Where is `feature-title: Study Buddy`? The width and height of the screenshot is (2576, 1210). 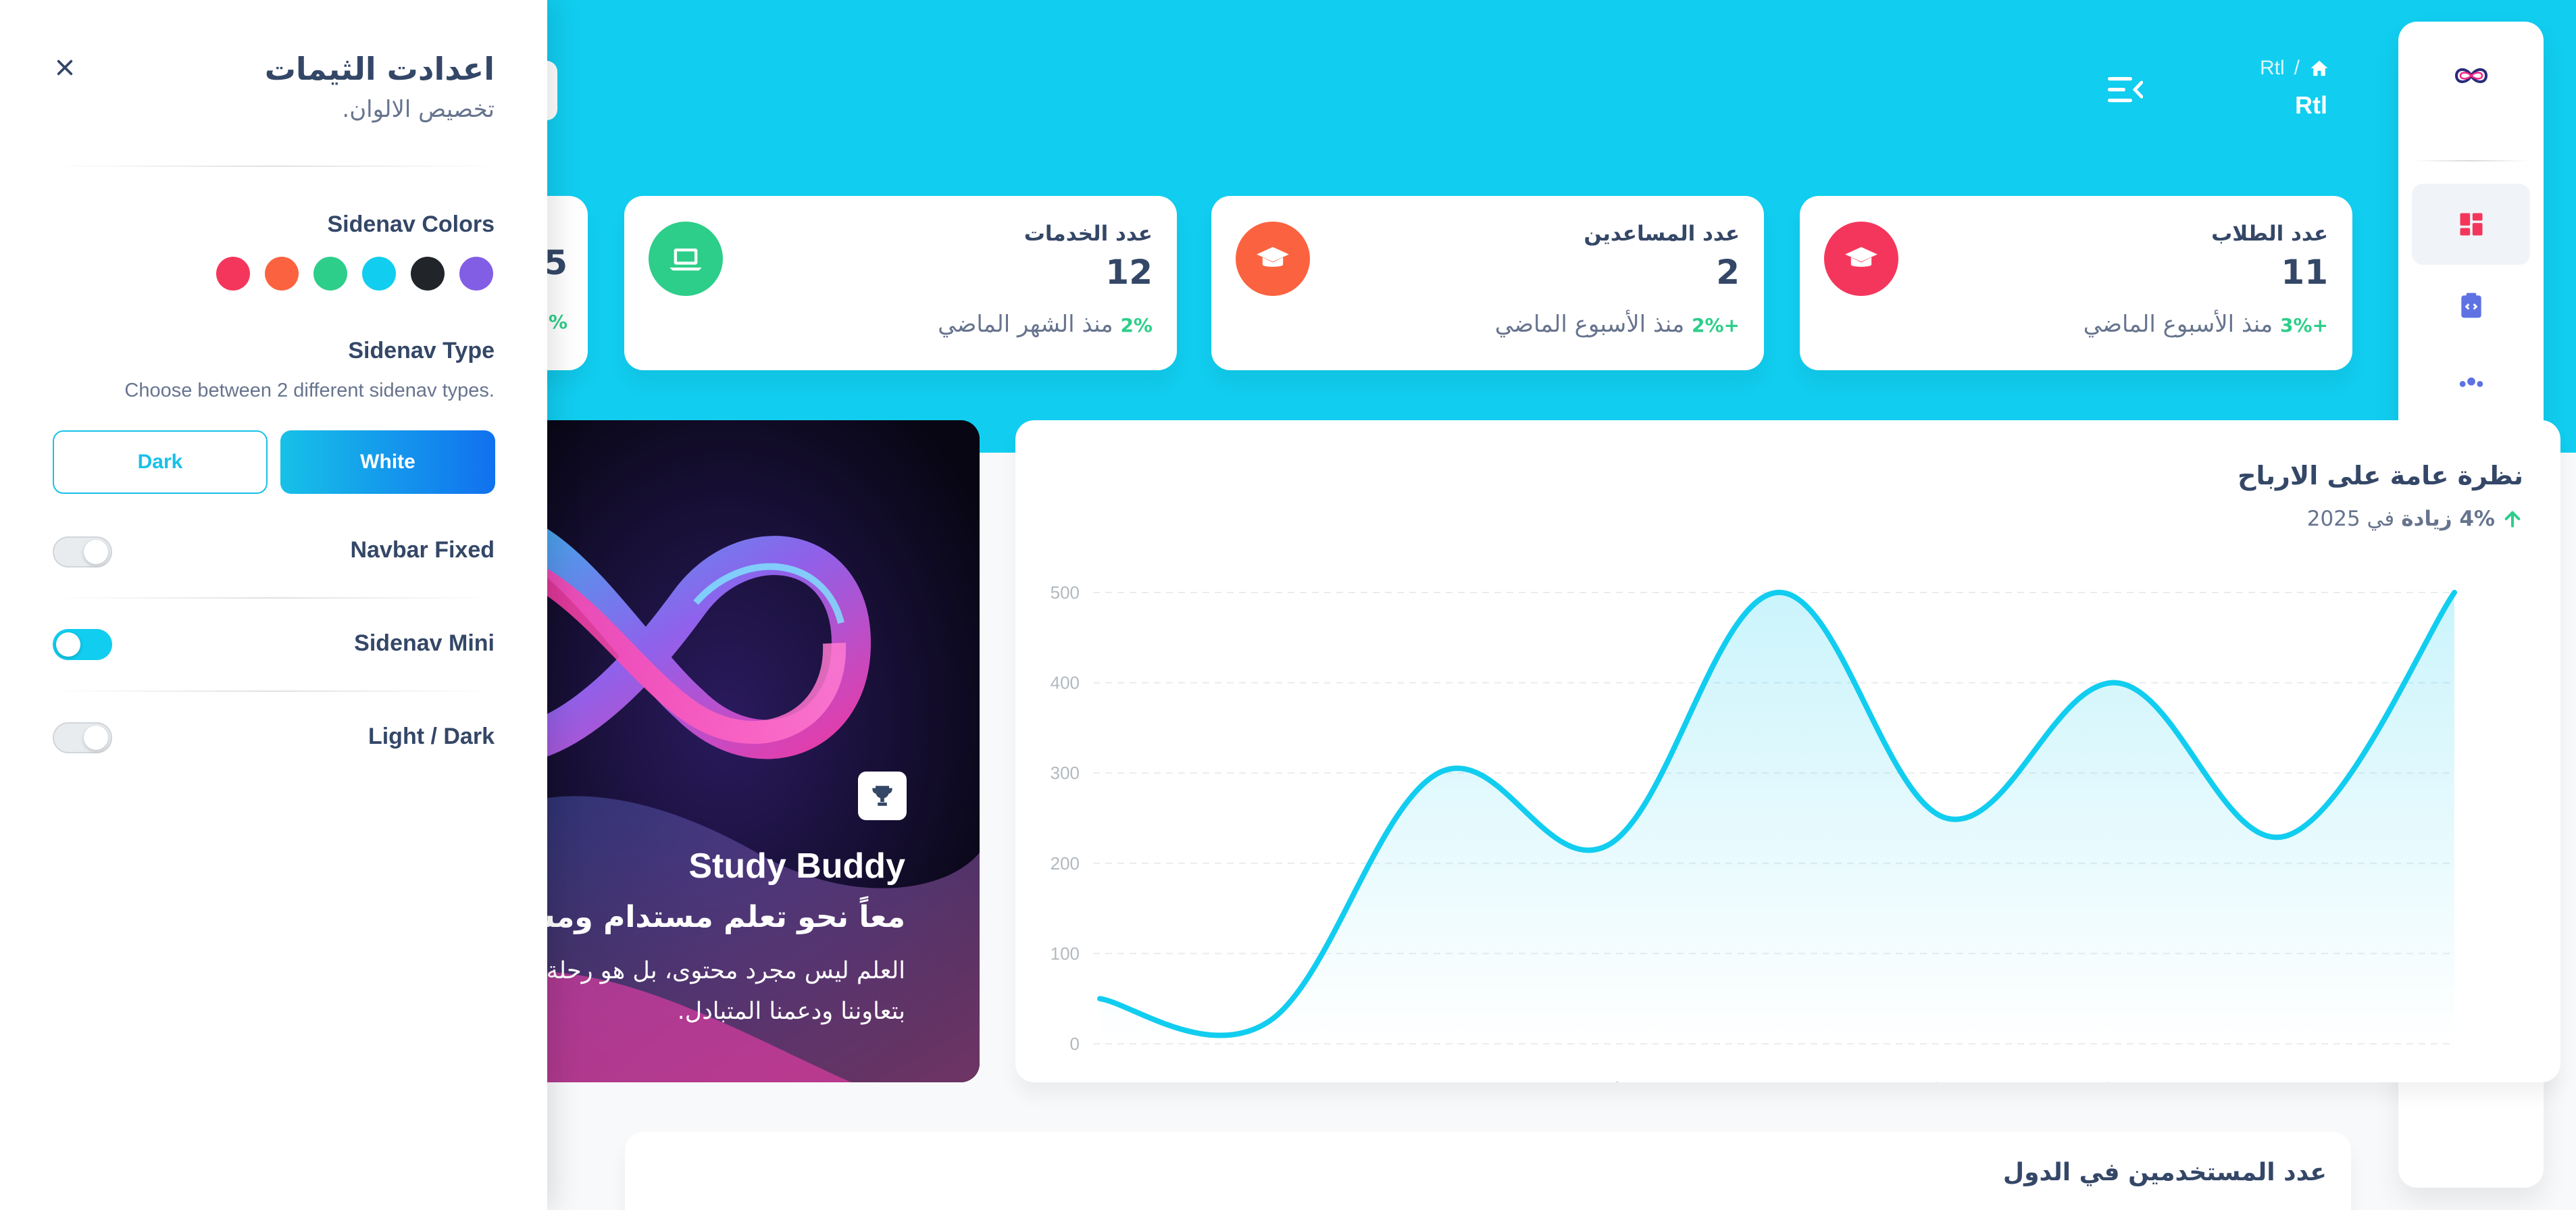
feature-title: Study Buddy is located at coordinates (796, 866).